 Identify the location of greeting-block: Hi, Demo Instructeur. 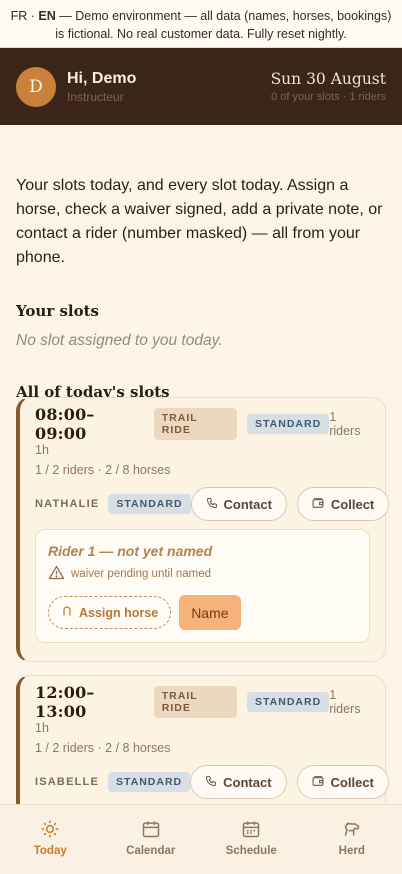
(101, 87).